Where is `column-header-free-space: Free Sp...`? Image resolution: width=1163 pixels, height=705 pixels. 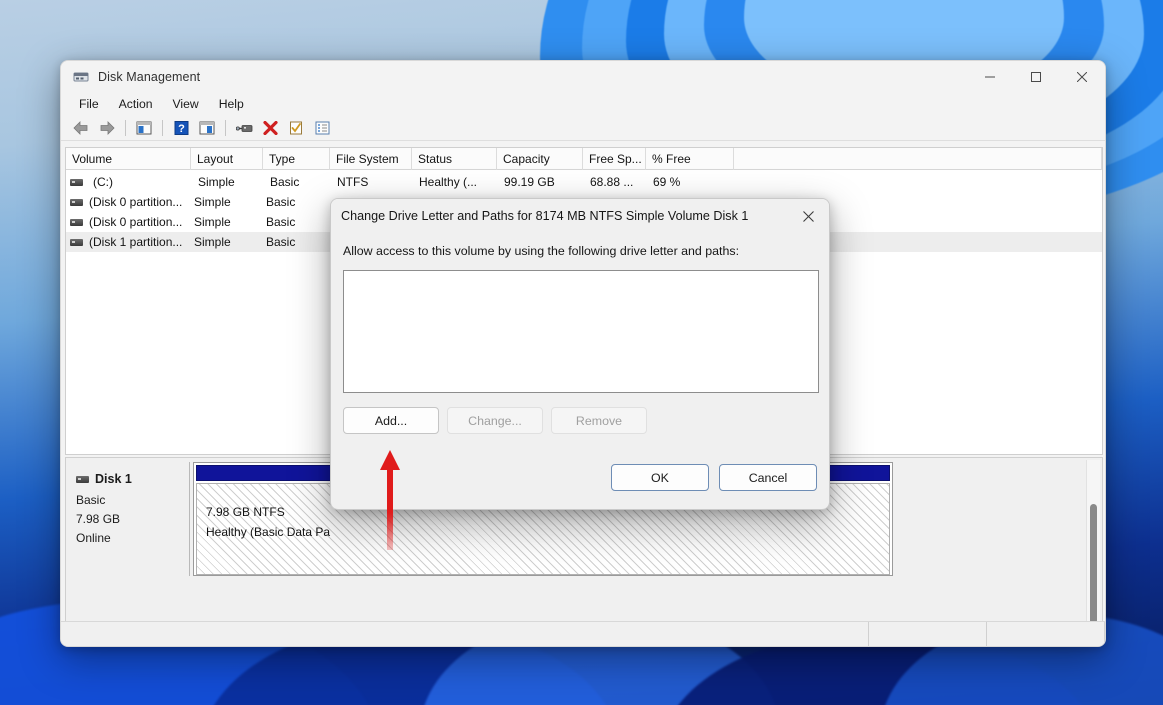
column-header-free-space: Free Sp... is located at coordinates (614, 159).